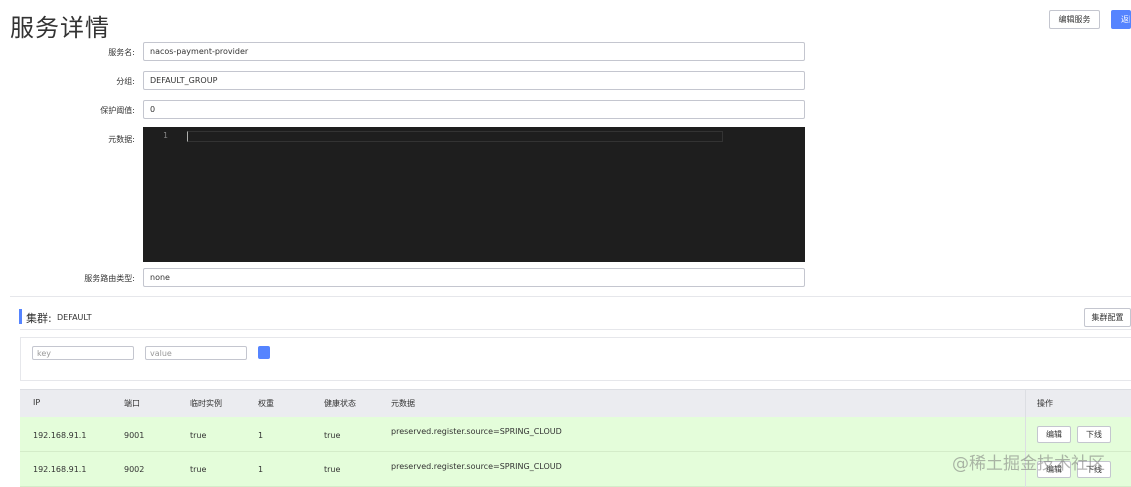  Describe the element at coordinates (60, 28) in the screenshot. I see `page-title: 服务详情` at that location.